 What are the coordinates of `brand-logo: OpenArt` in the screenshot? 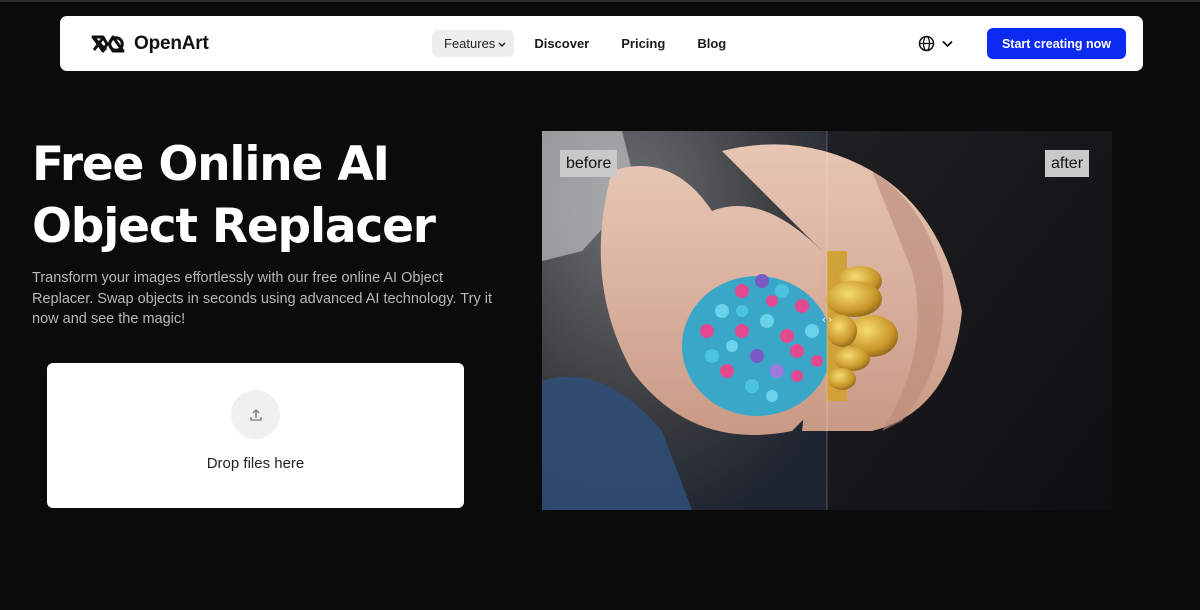 It's located at (149, 44).